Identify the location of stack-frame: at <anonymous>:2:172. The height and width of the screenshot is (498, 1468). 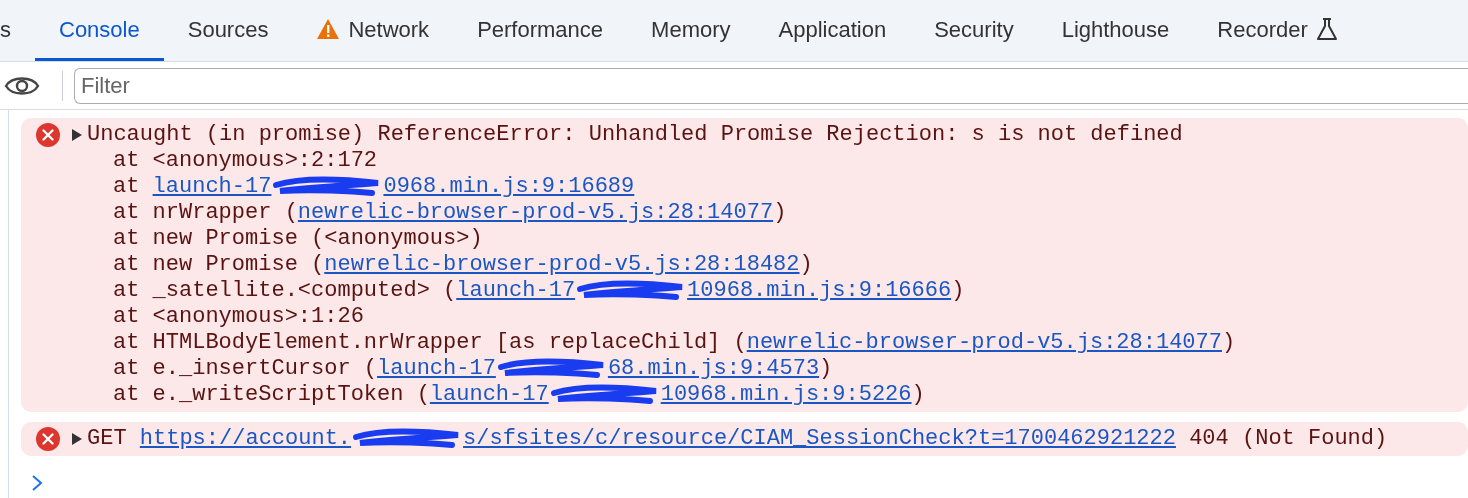
(661, 161).